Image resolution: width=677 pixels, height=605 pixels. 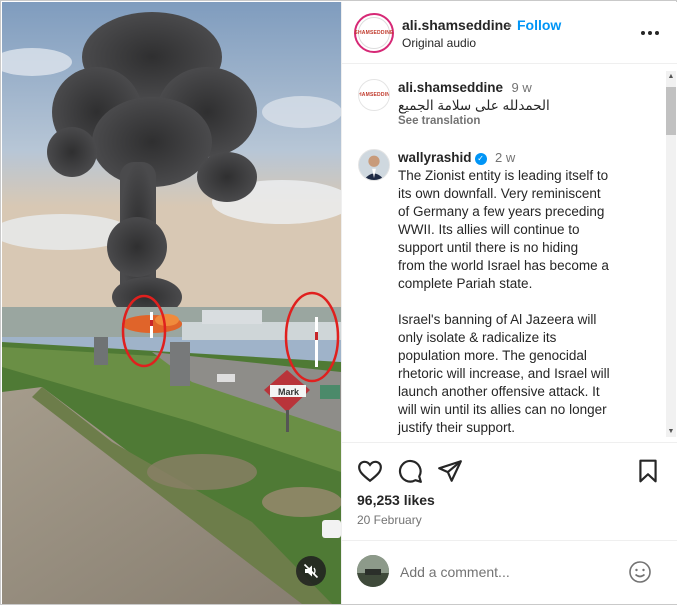 What do you see at coordinates (410, 471) in the screenshot?
I see `comment-icon` at bounding box center [410, 471].